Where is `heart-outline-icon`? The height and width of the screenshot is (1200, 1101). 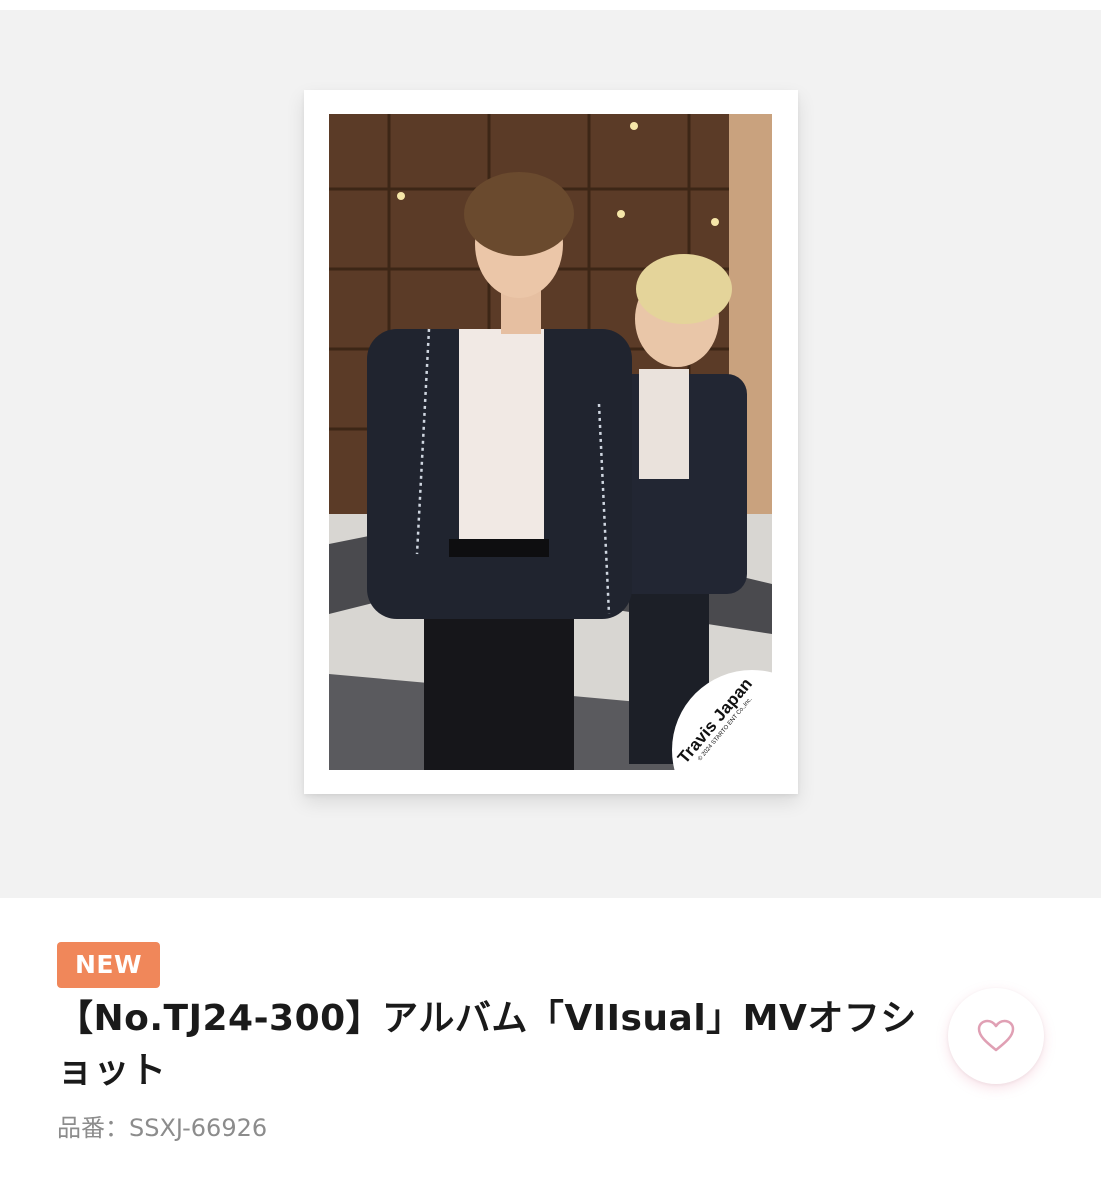
heart-outline-icon is located at coordinates (996, 1035).